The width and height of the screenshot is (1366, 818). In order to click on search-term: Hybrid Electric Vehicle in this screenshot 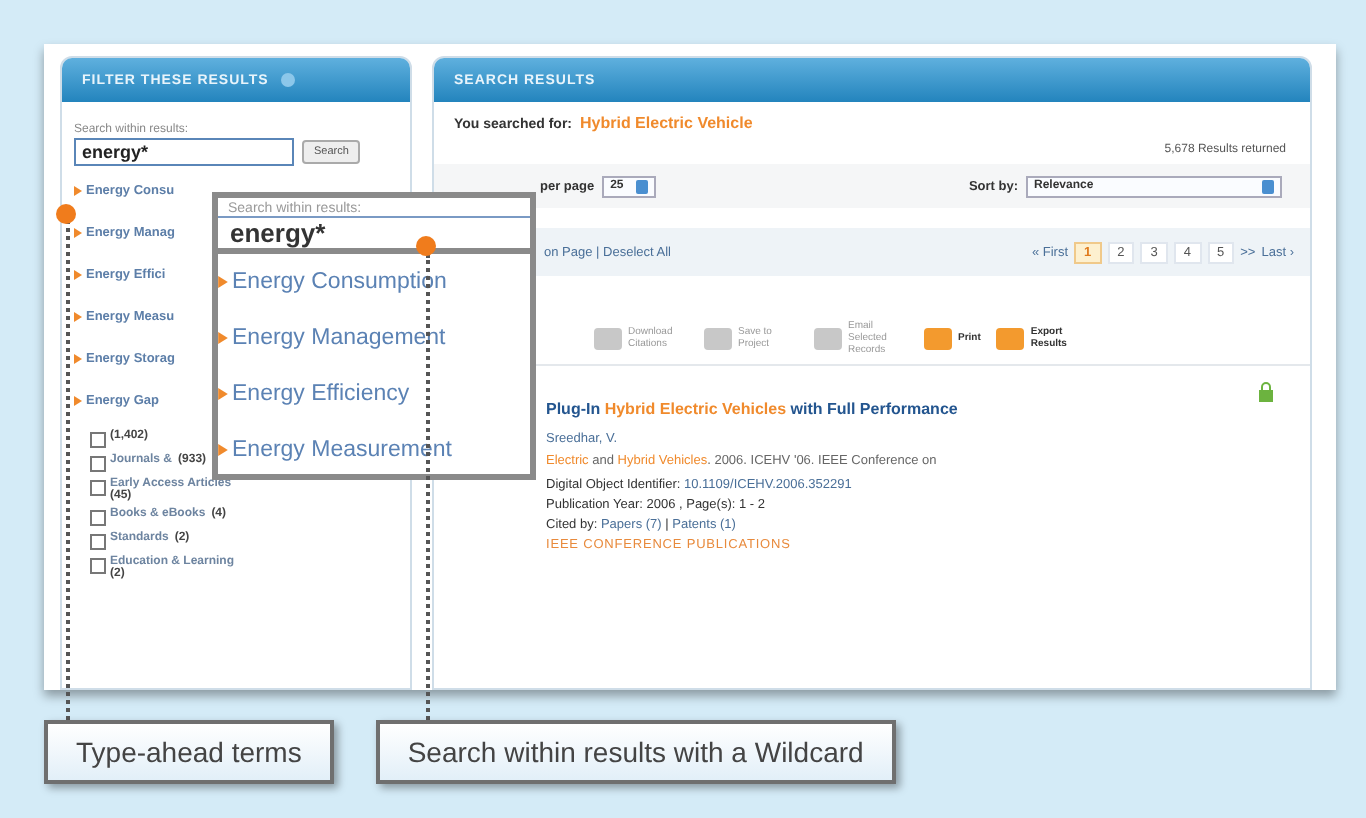, I will do `click(666, 123)`.